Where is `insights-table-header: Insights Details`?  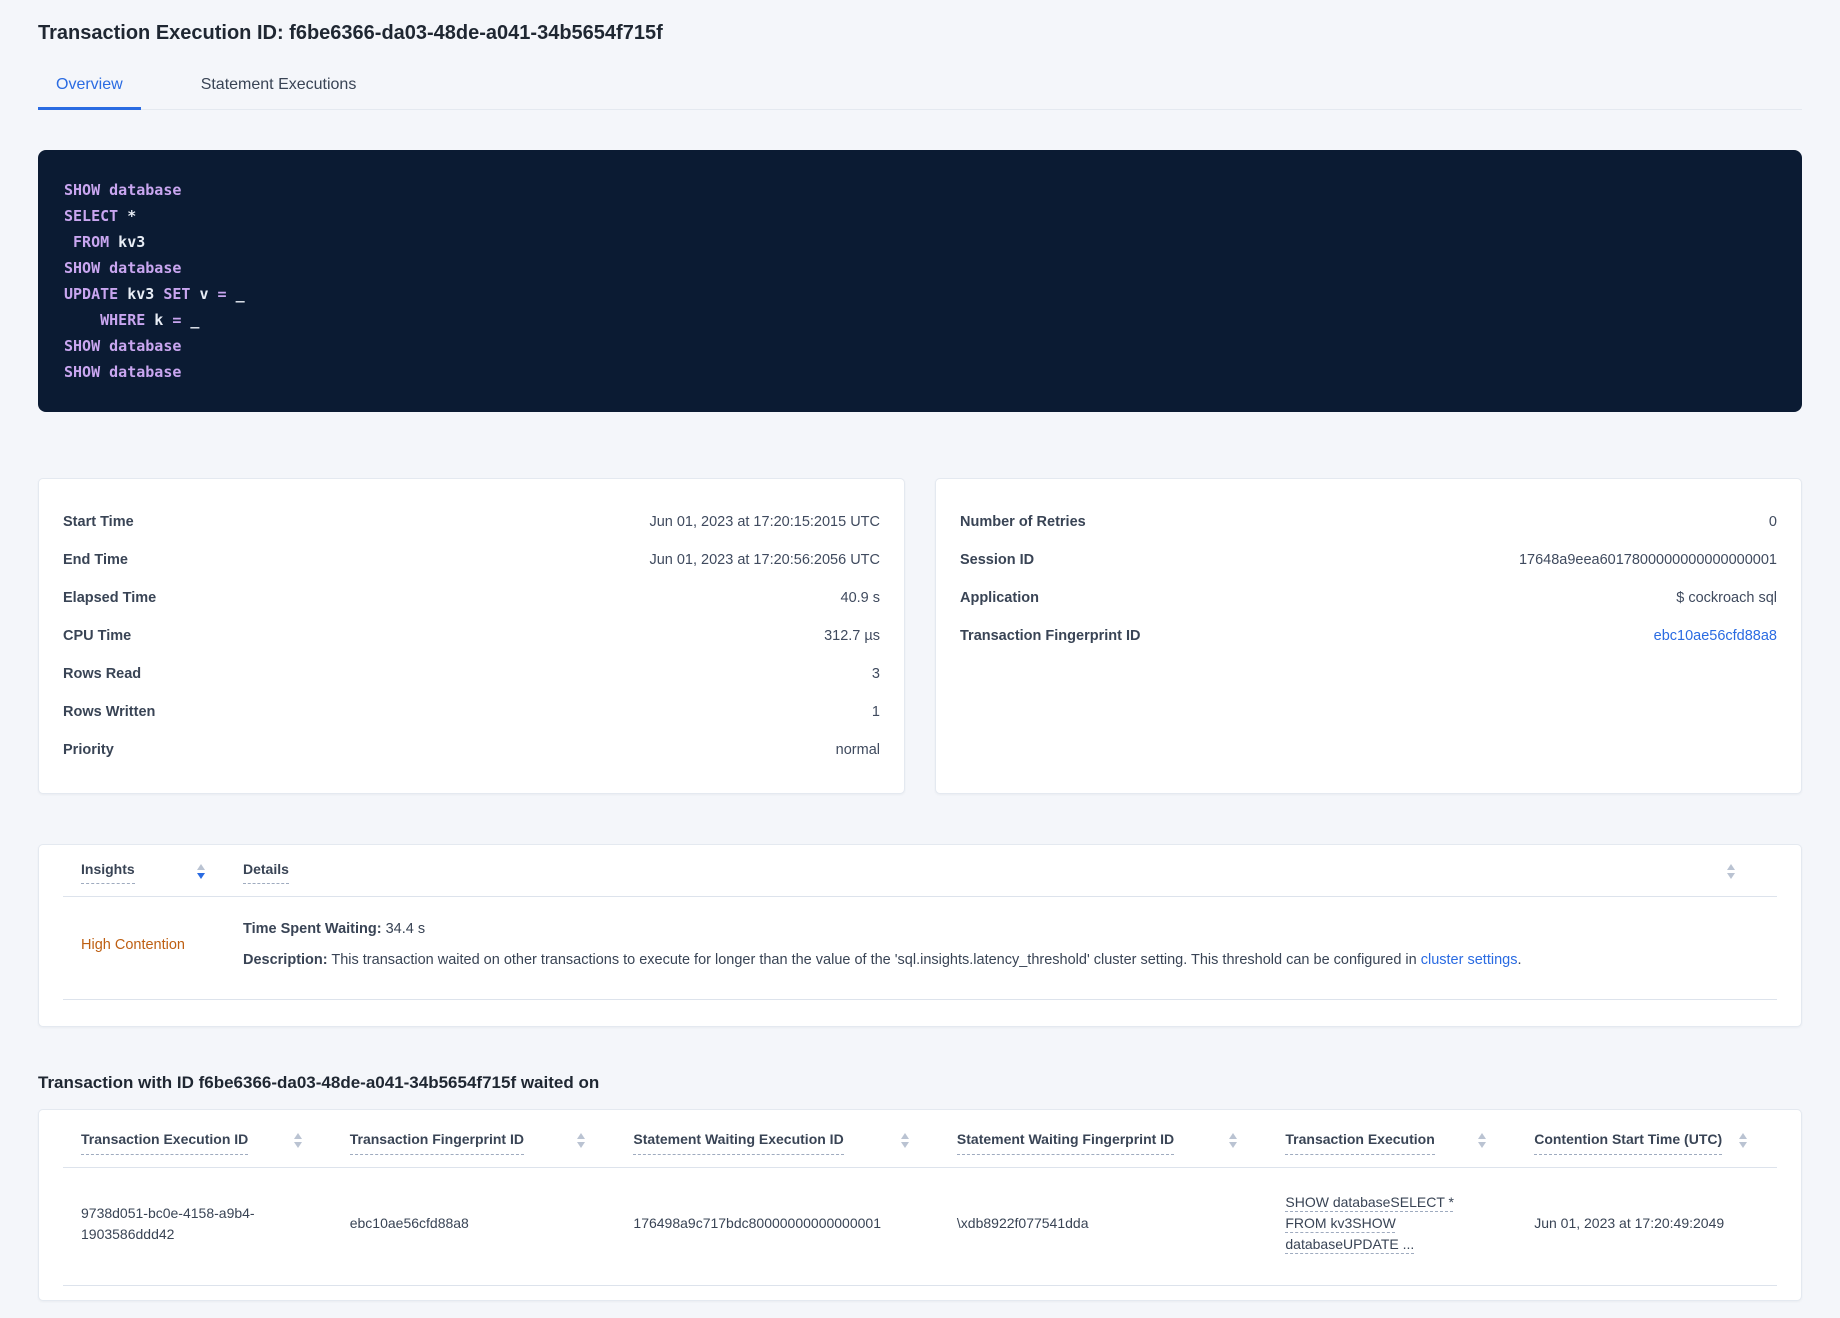
insights-table-header: Insights Details is located at coordinates (920, 879).